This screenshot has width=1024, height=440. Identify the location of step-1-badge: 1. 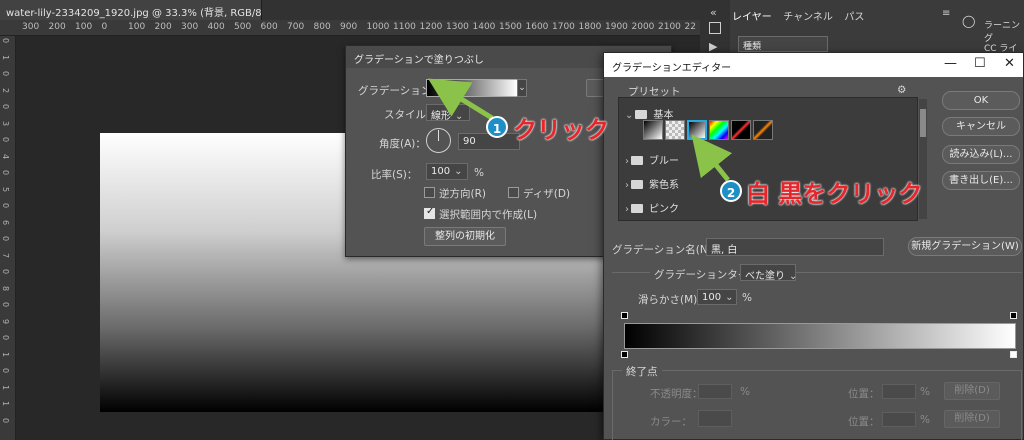
(497, 127).